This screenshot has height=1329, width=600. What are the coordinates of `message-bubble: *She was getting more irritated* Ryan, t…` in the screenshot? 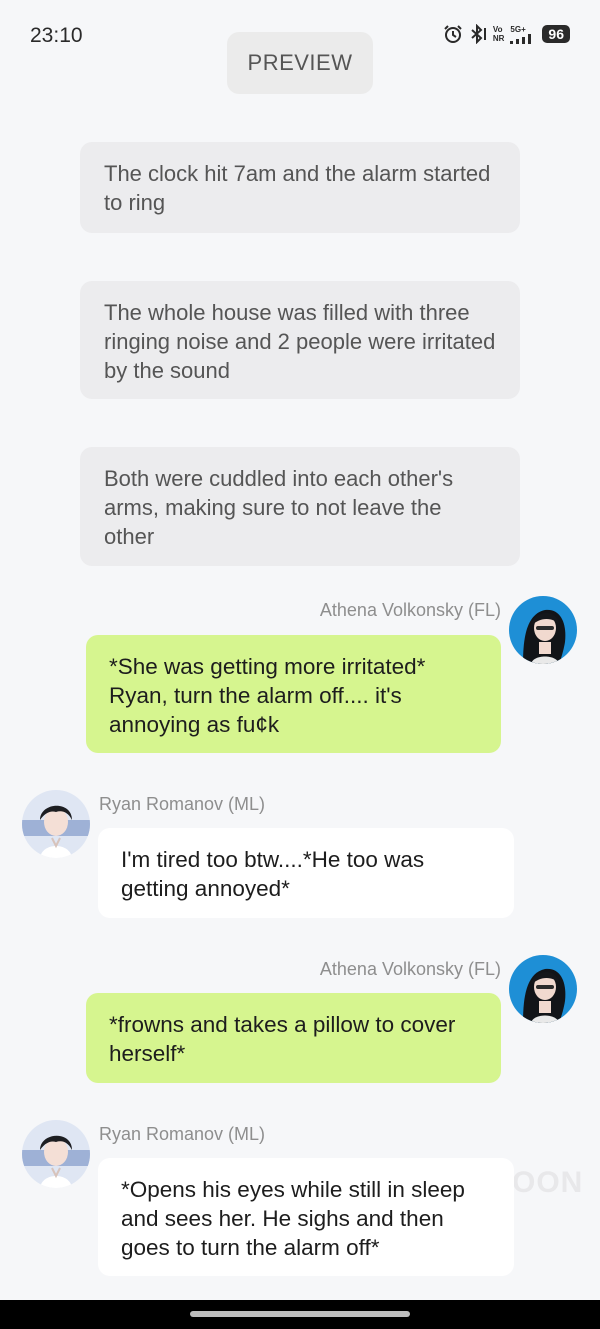 It's located at (293, 694).